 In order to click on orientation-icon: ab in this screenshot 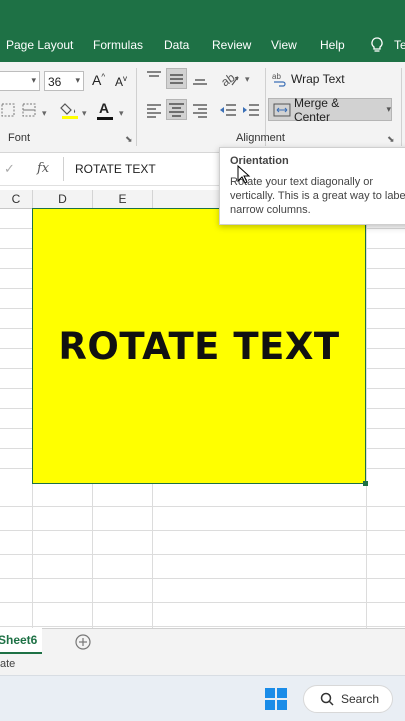, I will do `click(232, 81)`.